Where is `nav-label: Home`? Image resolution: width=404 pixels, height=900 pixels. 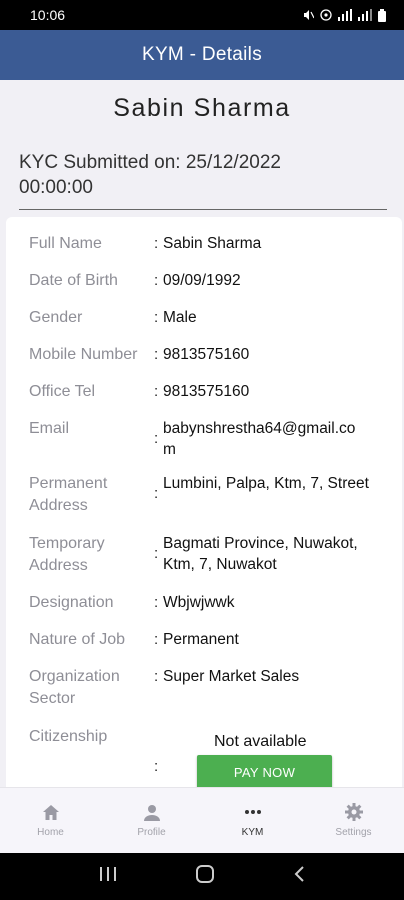 nav-label: Home is located at coordinates (50, 832).